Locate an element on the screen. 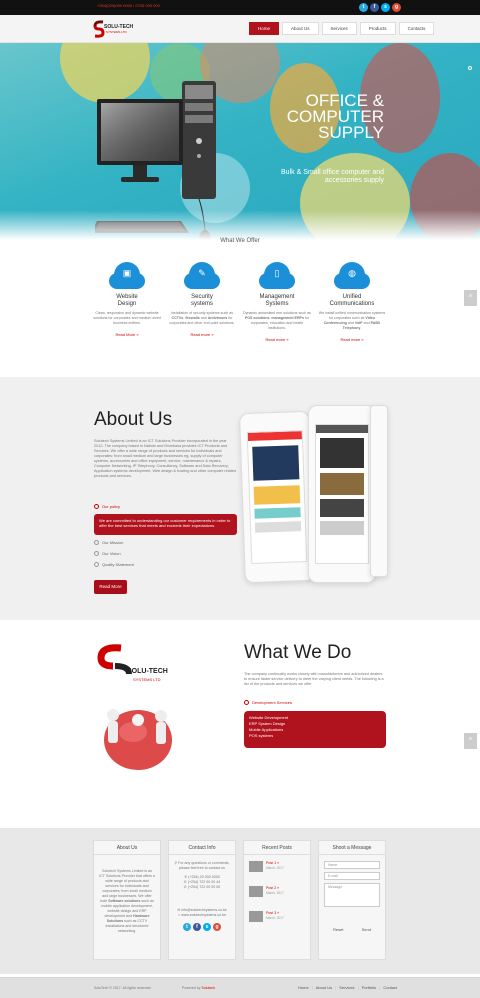 The image size is (480, 998). nav-contacts: Contacts is located at coordinates (416, 28).